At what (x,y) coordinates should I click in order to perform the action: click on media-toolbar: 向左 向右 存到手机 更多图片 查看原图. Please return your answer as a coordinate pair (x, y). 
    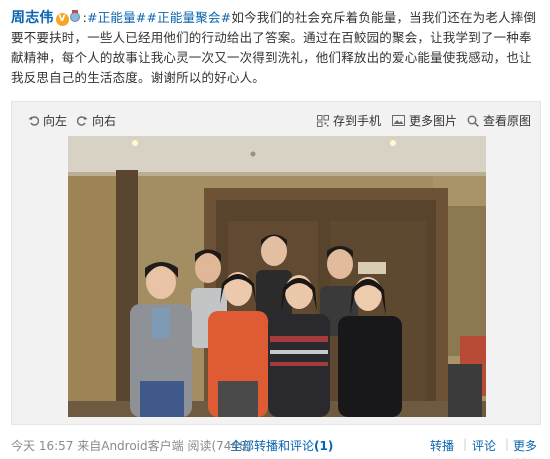
    Looking at the image, I should click on (276, 119).